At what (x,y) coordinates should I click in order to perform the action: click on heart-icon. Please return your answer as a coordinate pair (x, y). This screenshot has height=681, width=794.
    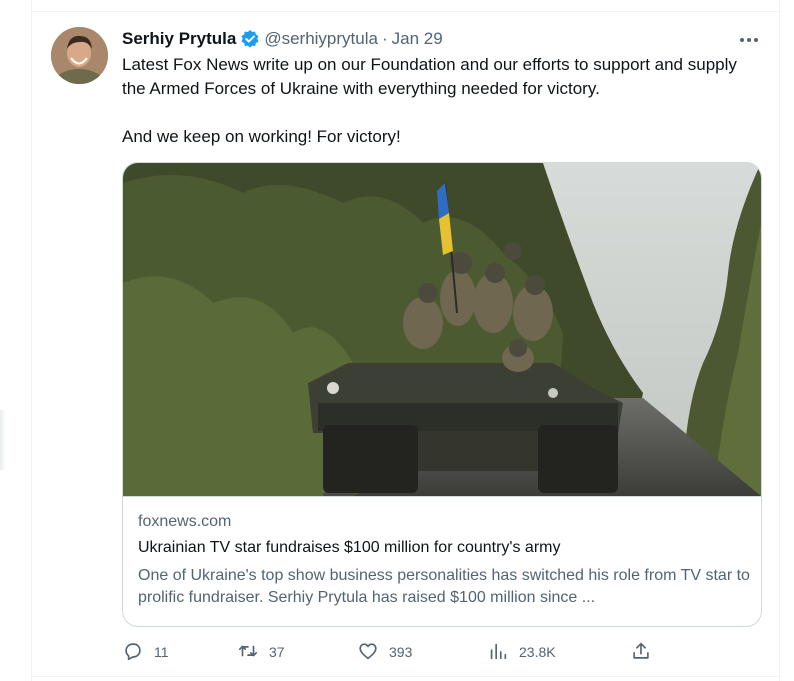
    Looking at the image, I should click on (368, 652).